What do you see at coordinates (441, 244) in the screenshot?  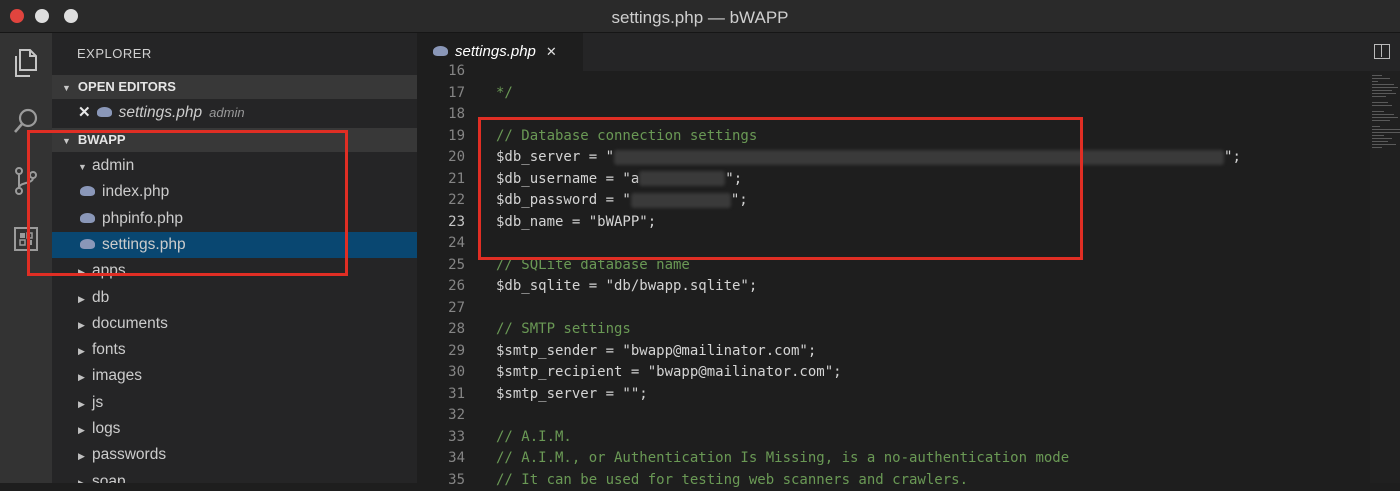 I see `line-number: 24` at bounding box center [441, 244].